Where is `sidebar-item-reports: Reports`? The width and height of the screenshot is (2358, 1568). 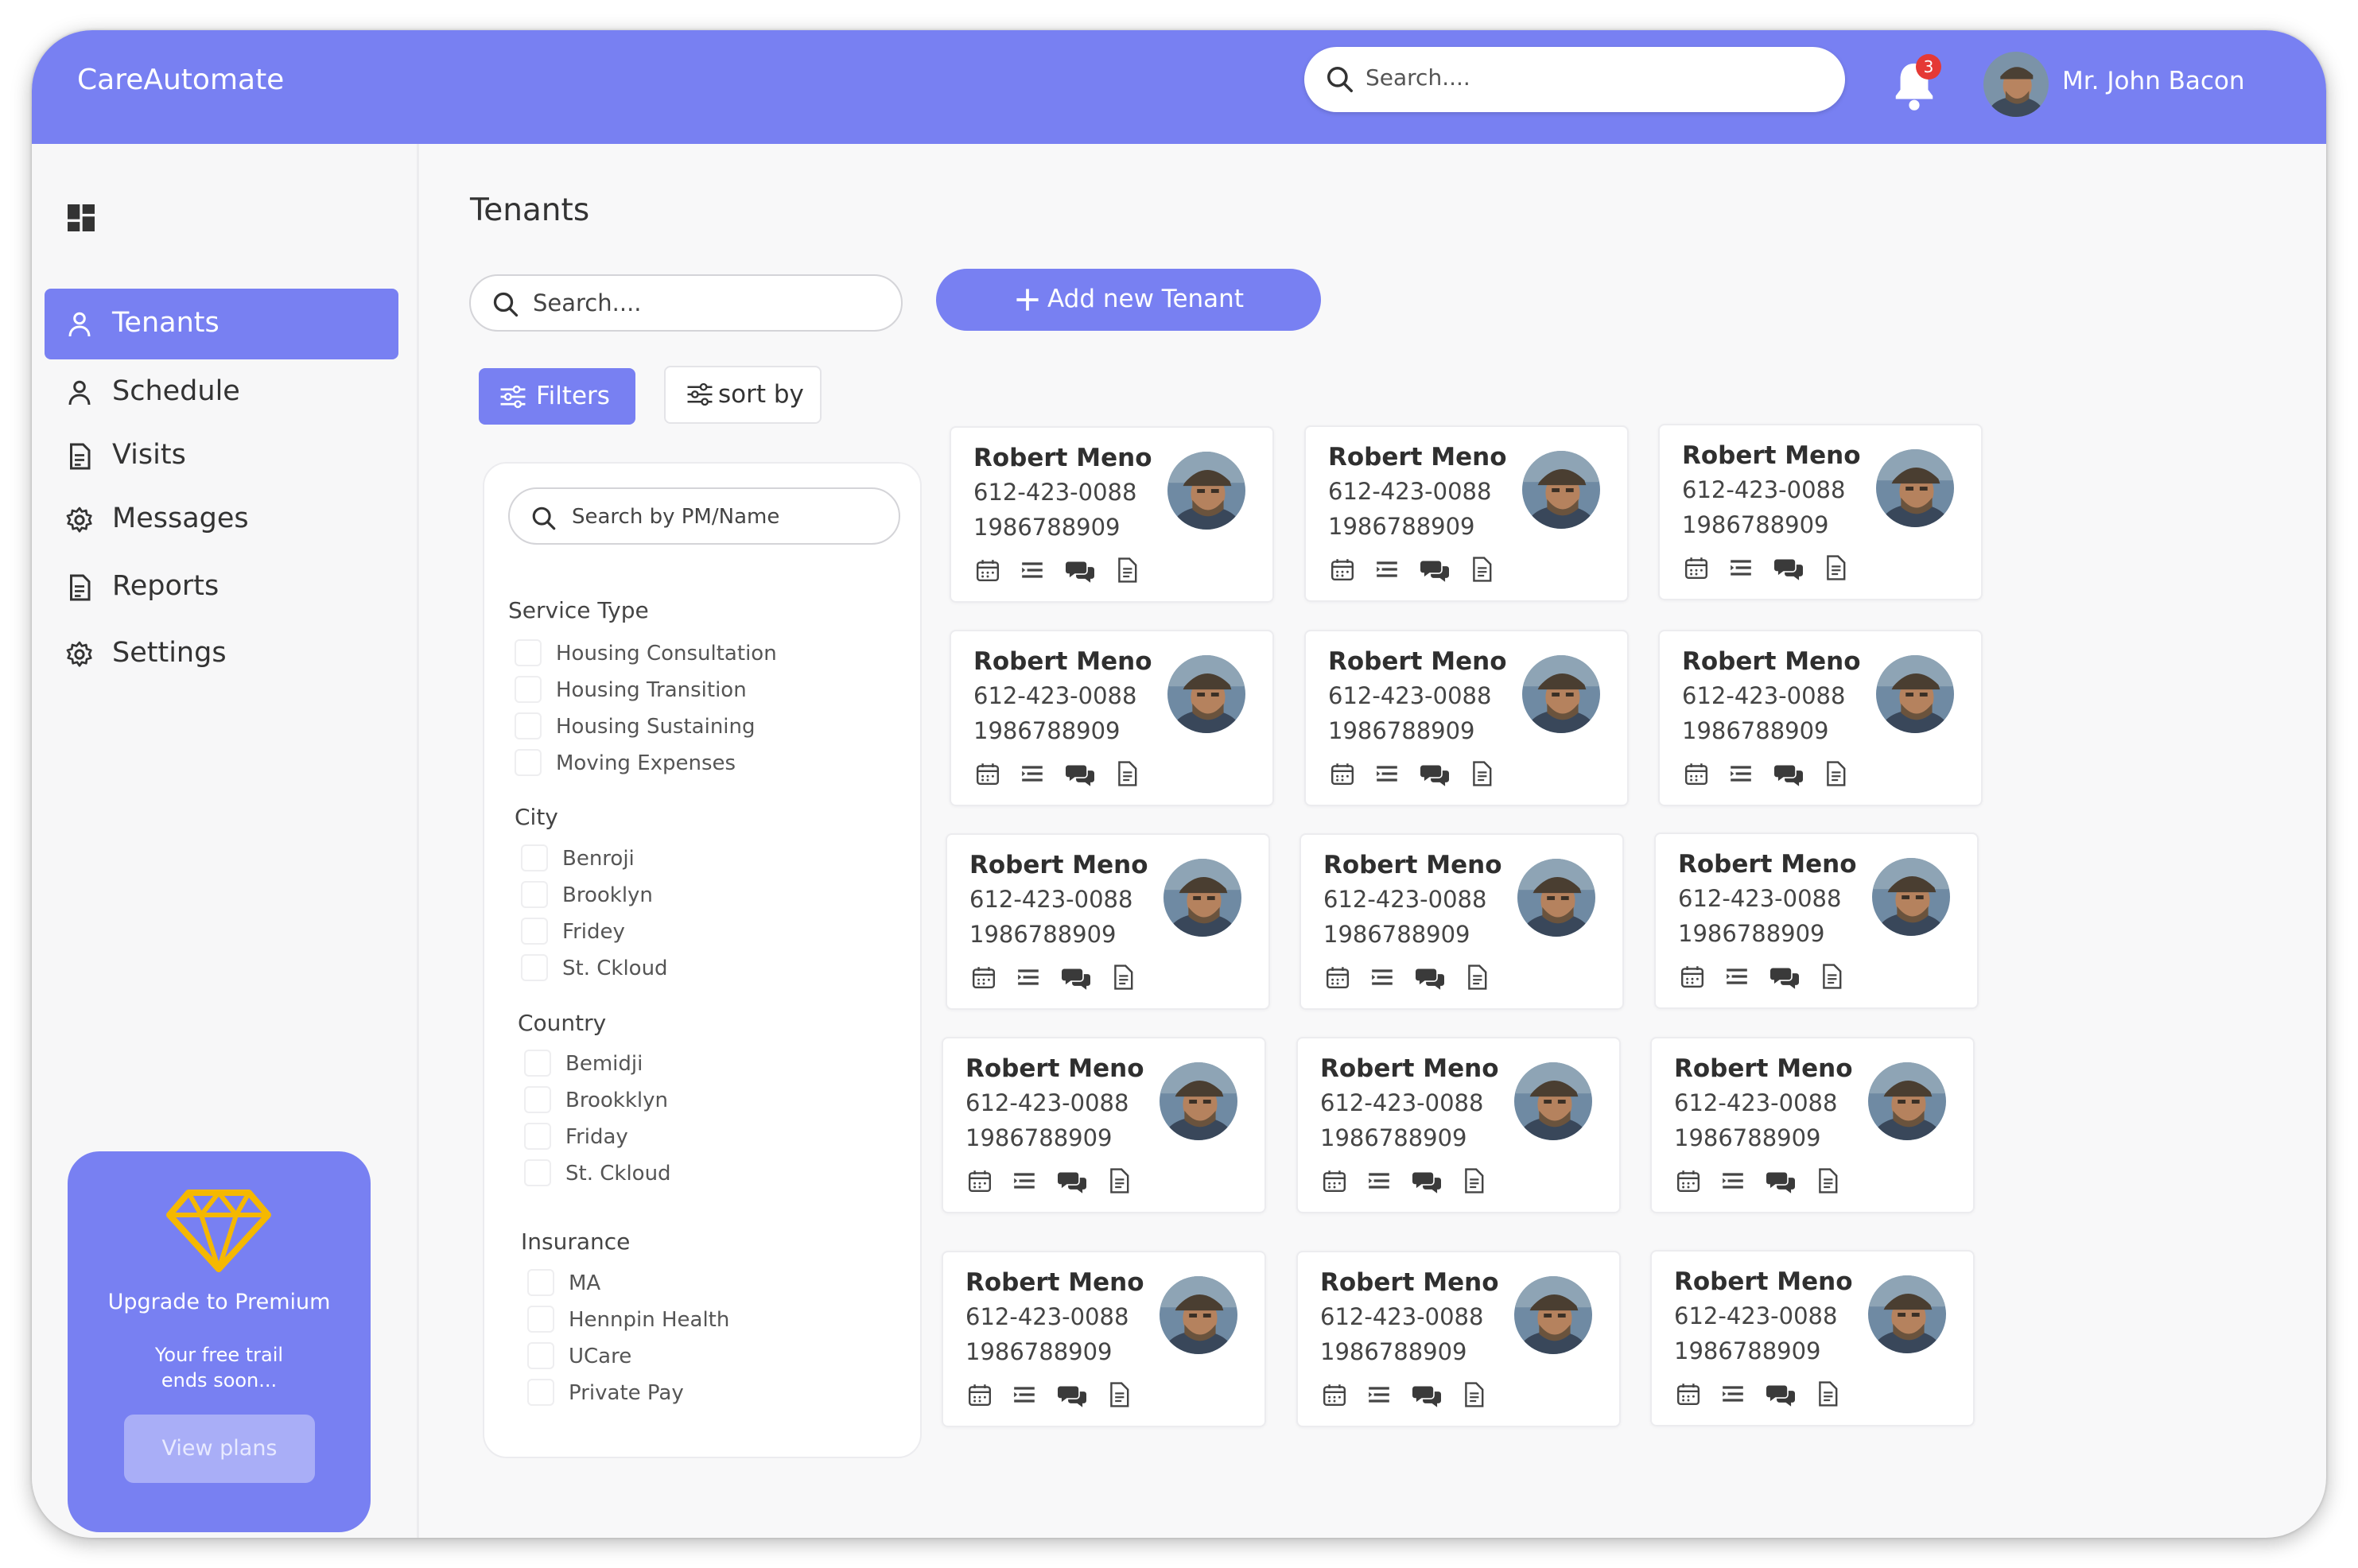 sidebar-item-reports: Reports is located at coordinates (221, 587).